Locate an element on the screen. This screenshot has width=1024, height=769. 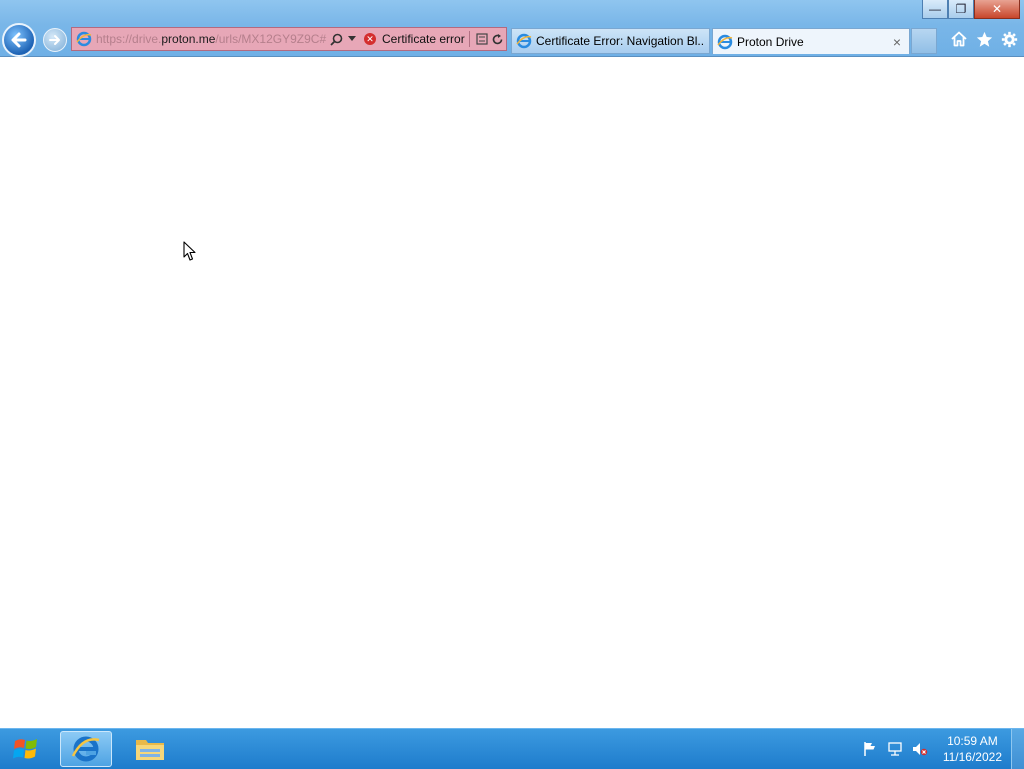
system-clock: 10:59 AM 11/16/2022 is located at coordinates (972, 749).